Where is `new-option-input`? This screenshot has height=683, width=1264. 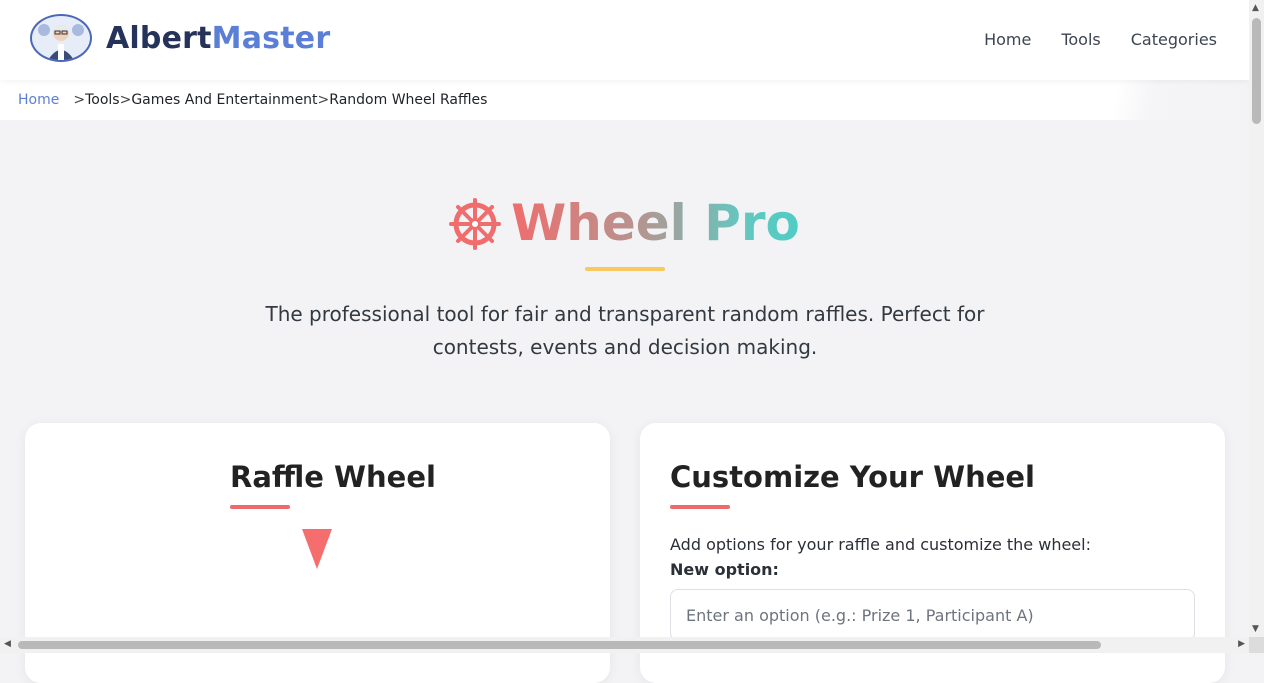 new-option-input is located at coordinates (932, 615).